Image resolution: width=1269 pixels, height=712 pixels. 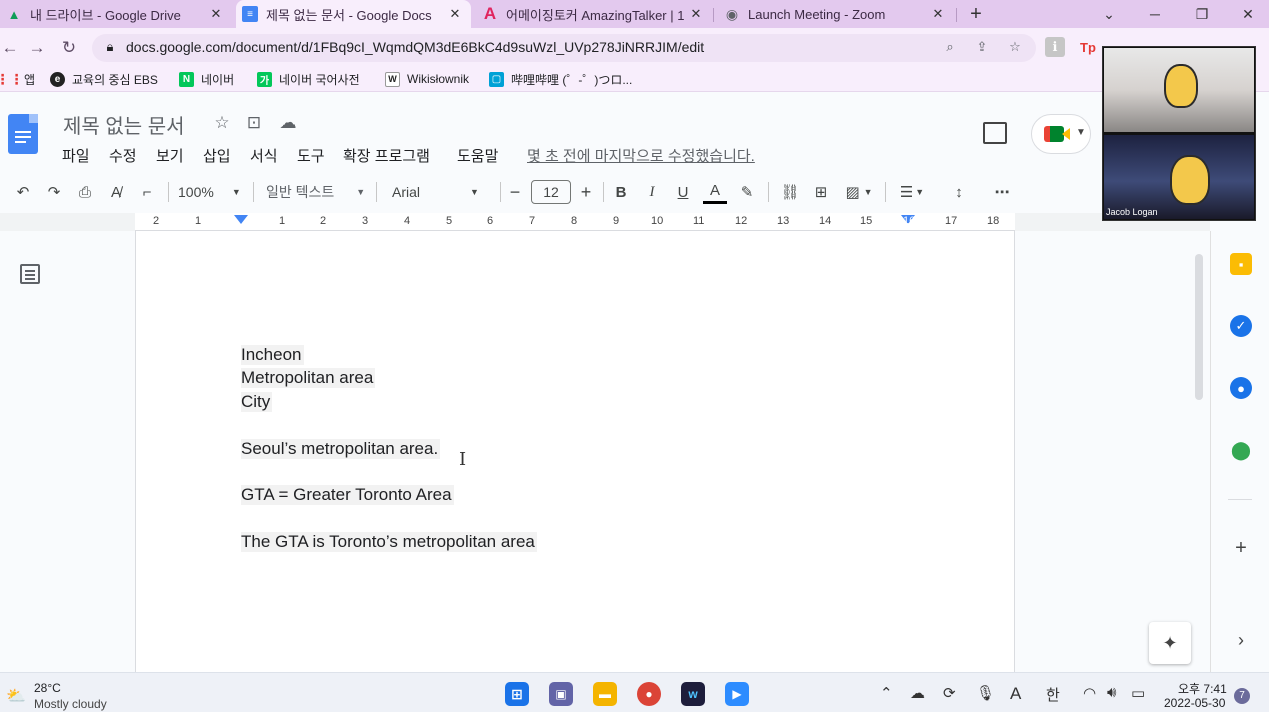 What do you see at coordinates (10, 48) in the screenshot?
I see `back-button: ←` at bounding box center [10, 48].